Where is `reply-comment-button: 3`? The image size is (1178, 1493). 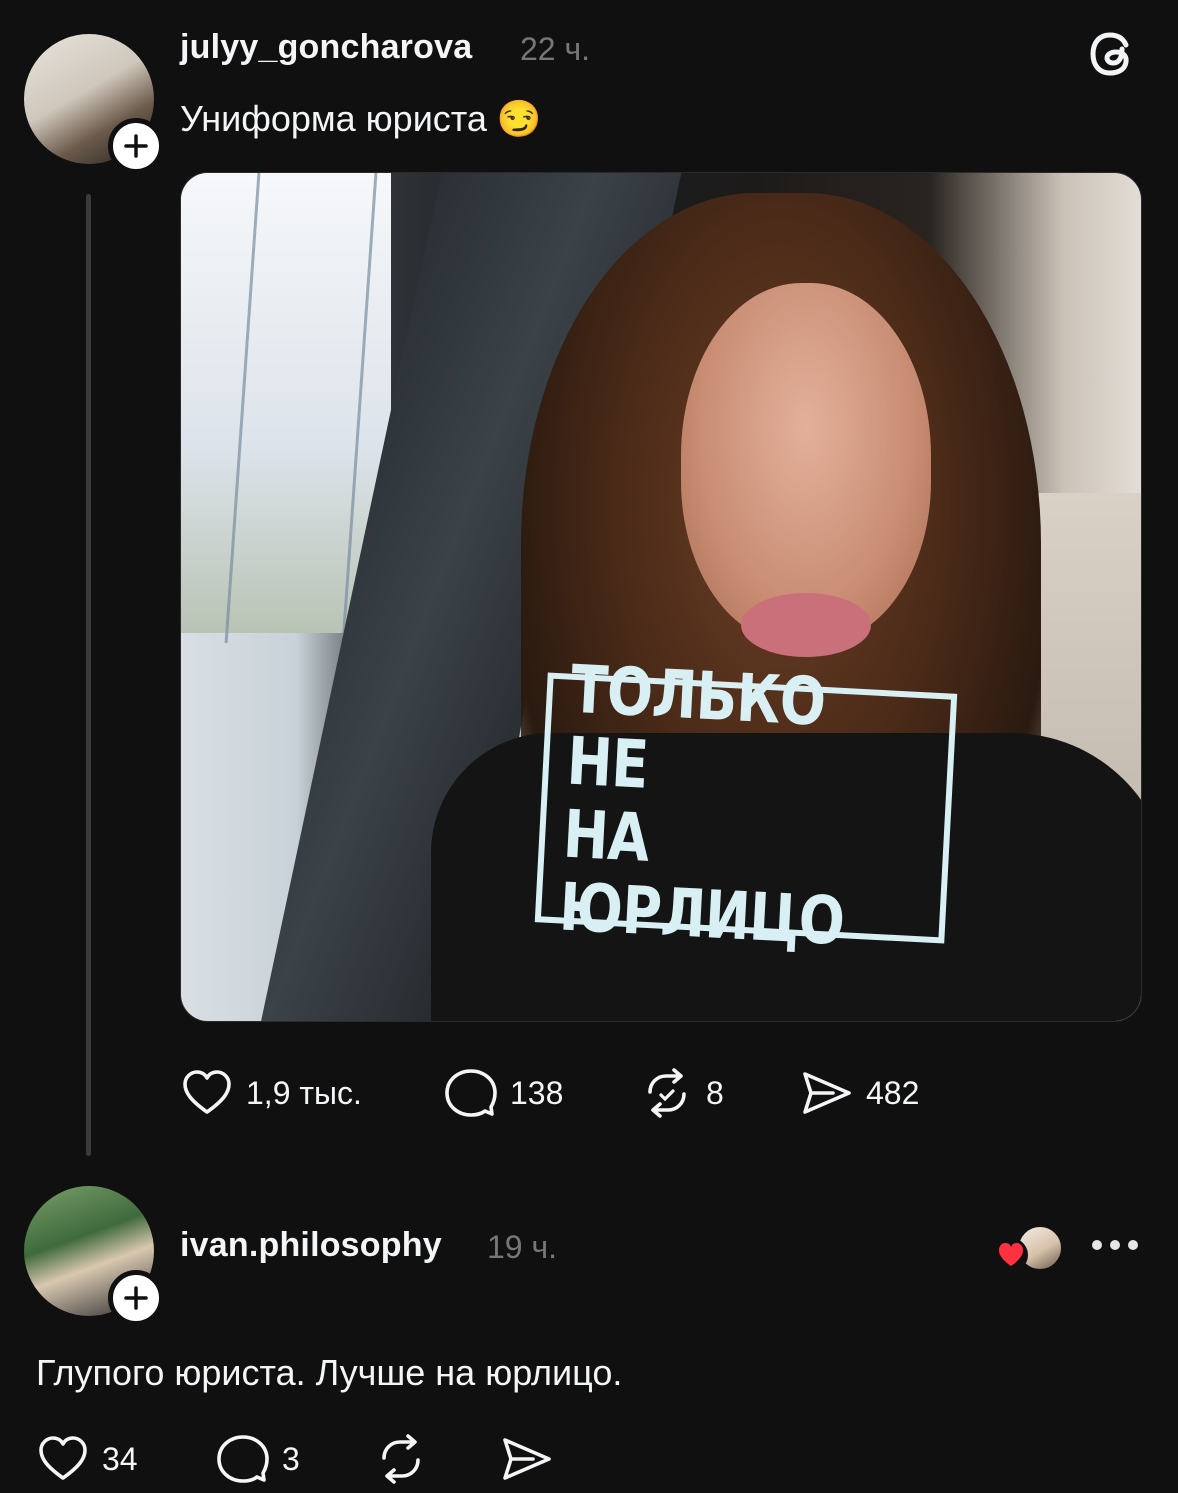
reply-comment-button: 3 is located at coordinates (258, 1459).